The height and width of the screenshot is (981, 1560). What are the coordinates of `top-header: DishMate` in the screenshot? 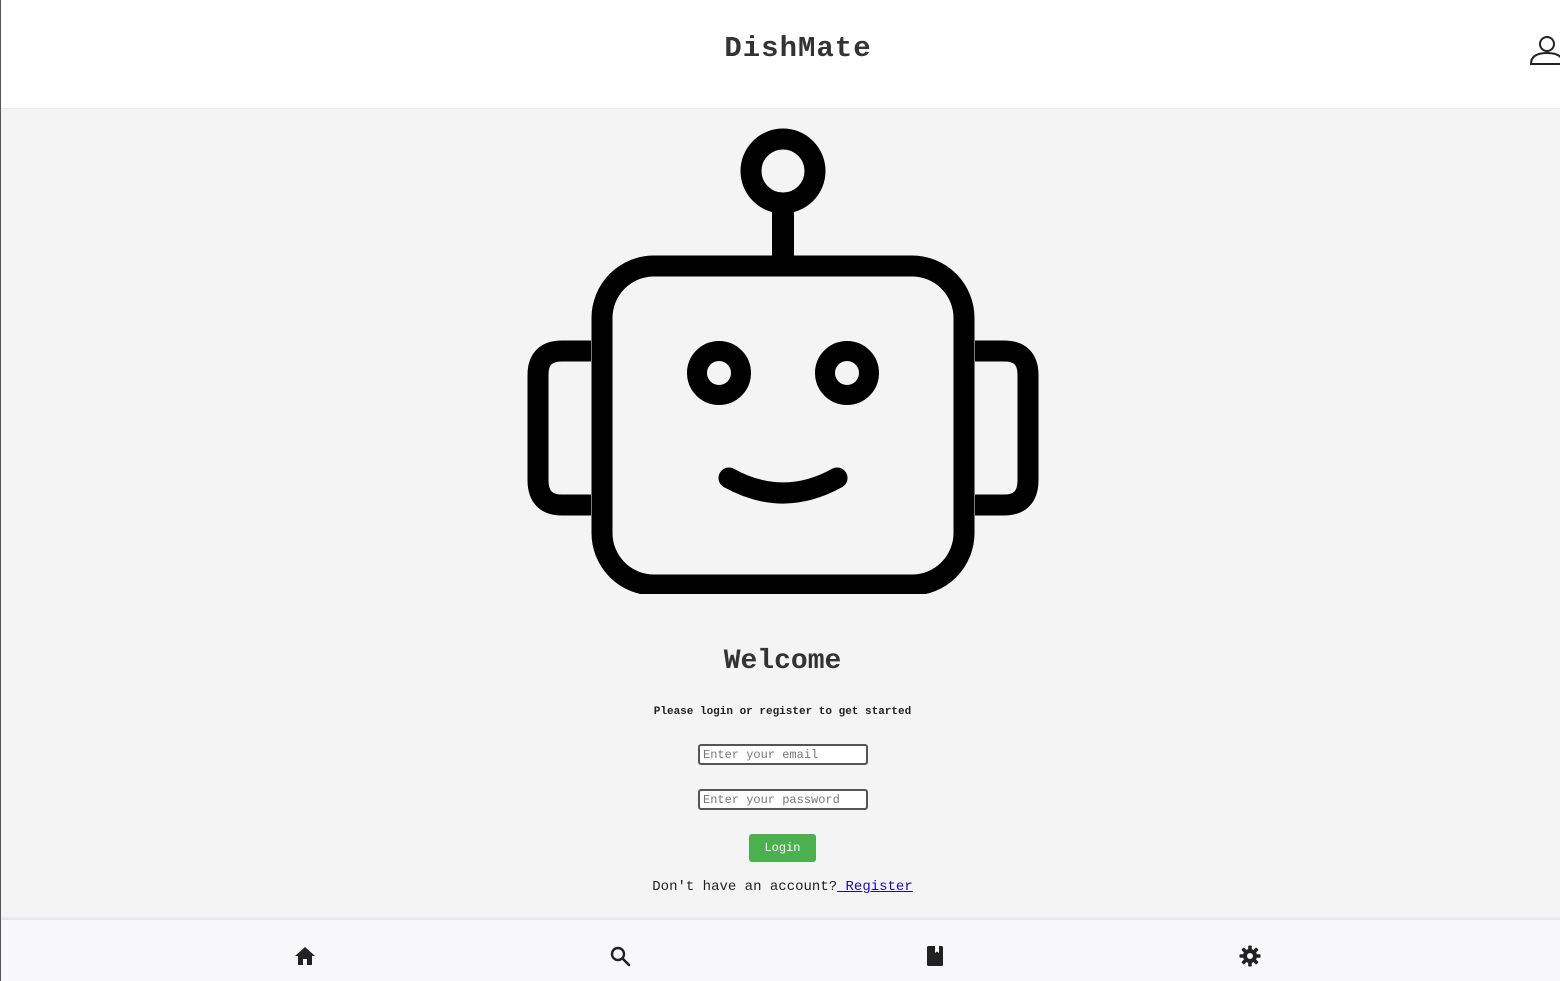 It's located at (780, 54).